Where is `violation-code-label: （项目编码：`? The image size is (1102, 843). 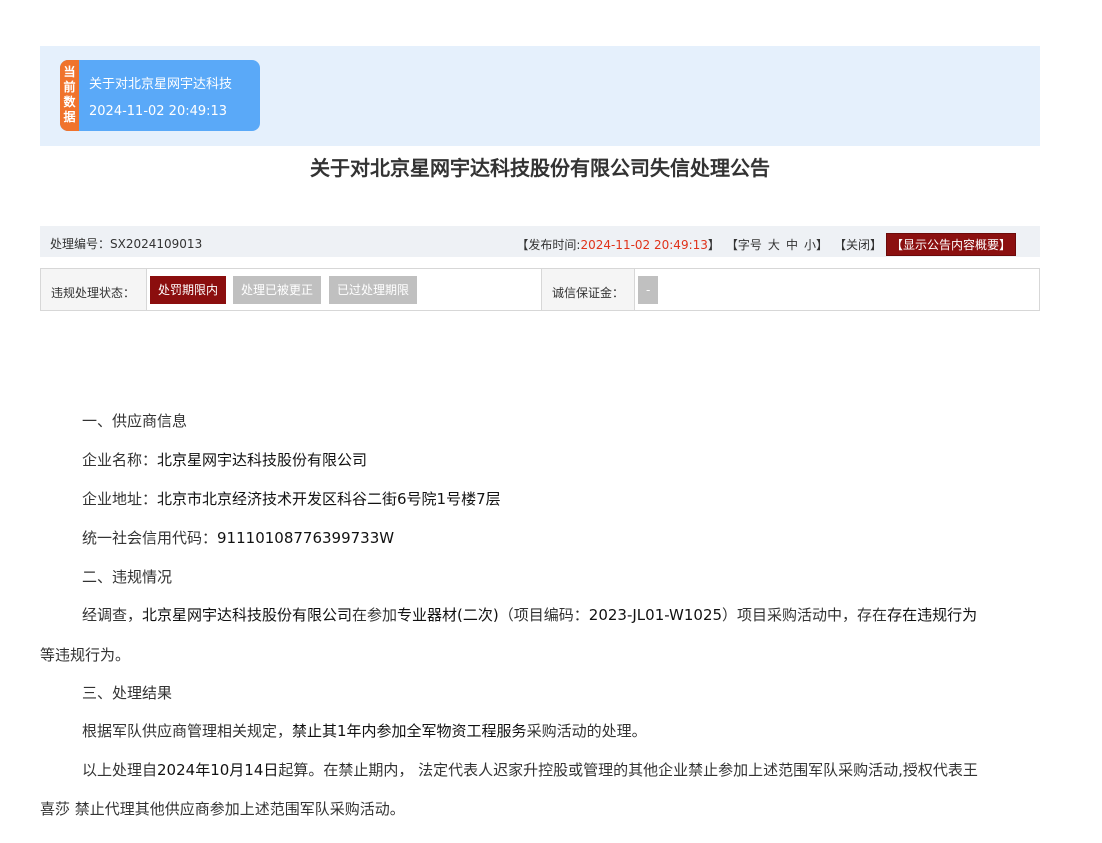 violation-code-label: （项目编码： is located at coordinates (543, 615).